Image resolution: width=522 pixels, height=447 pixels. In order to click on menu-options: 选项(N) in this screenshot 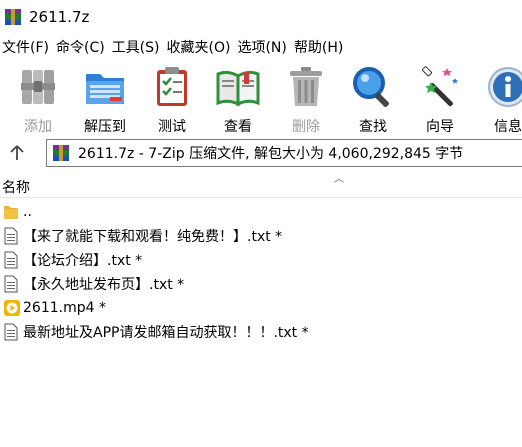, I will do `click(263, 47)`.